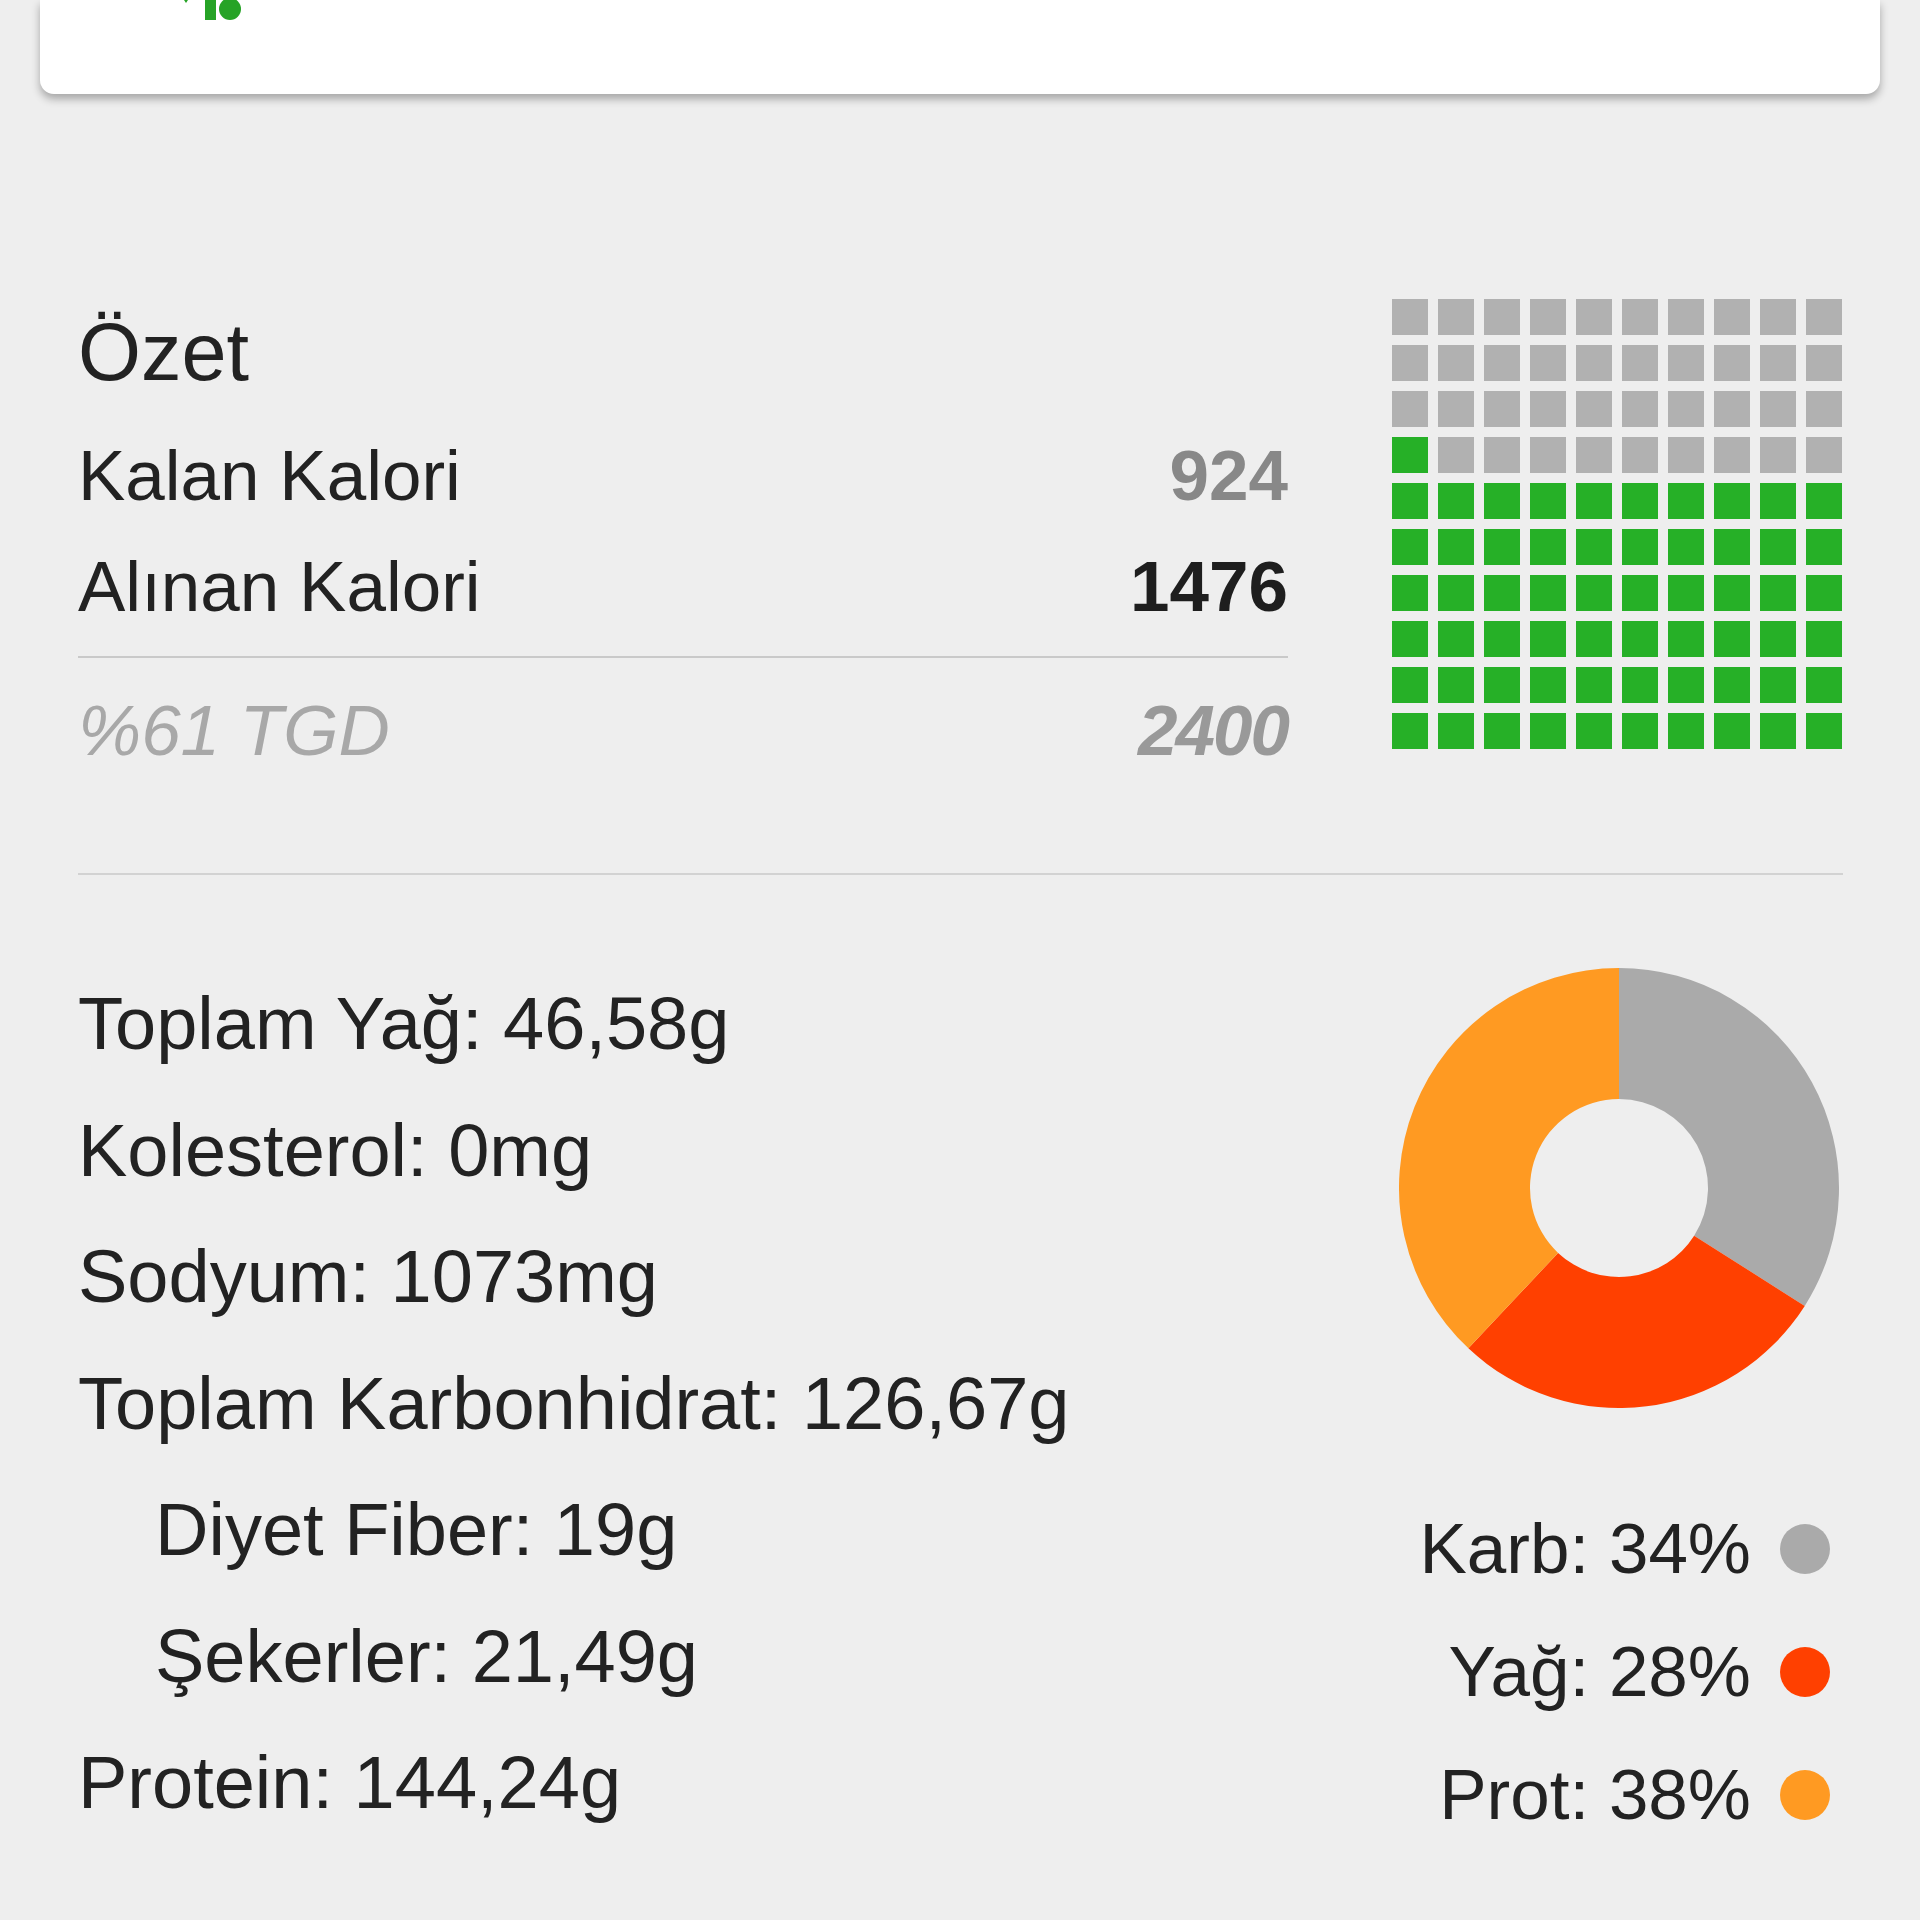 Image resolution: width=1920 pixels, height=1920 pixels. What do you see at coordinates (212, 10) in the screenshot?
I see `cropped-icon` at bounding box center [212, 10].